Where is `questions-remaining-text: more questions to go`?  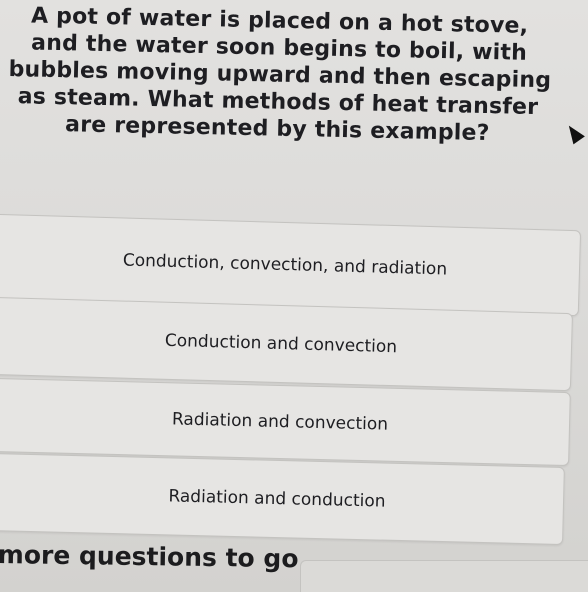 questions-remaining-text: more questions to go is located at coordinates (149, 557).